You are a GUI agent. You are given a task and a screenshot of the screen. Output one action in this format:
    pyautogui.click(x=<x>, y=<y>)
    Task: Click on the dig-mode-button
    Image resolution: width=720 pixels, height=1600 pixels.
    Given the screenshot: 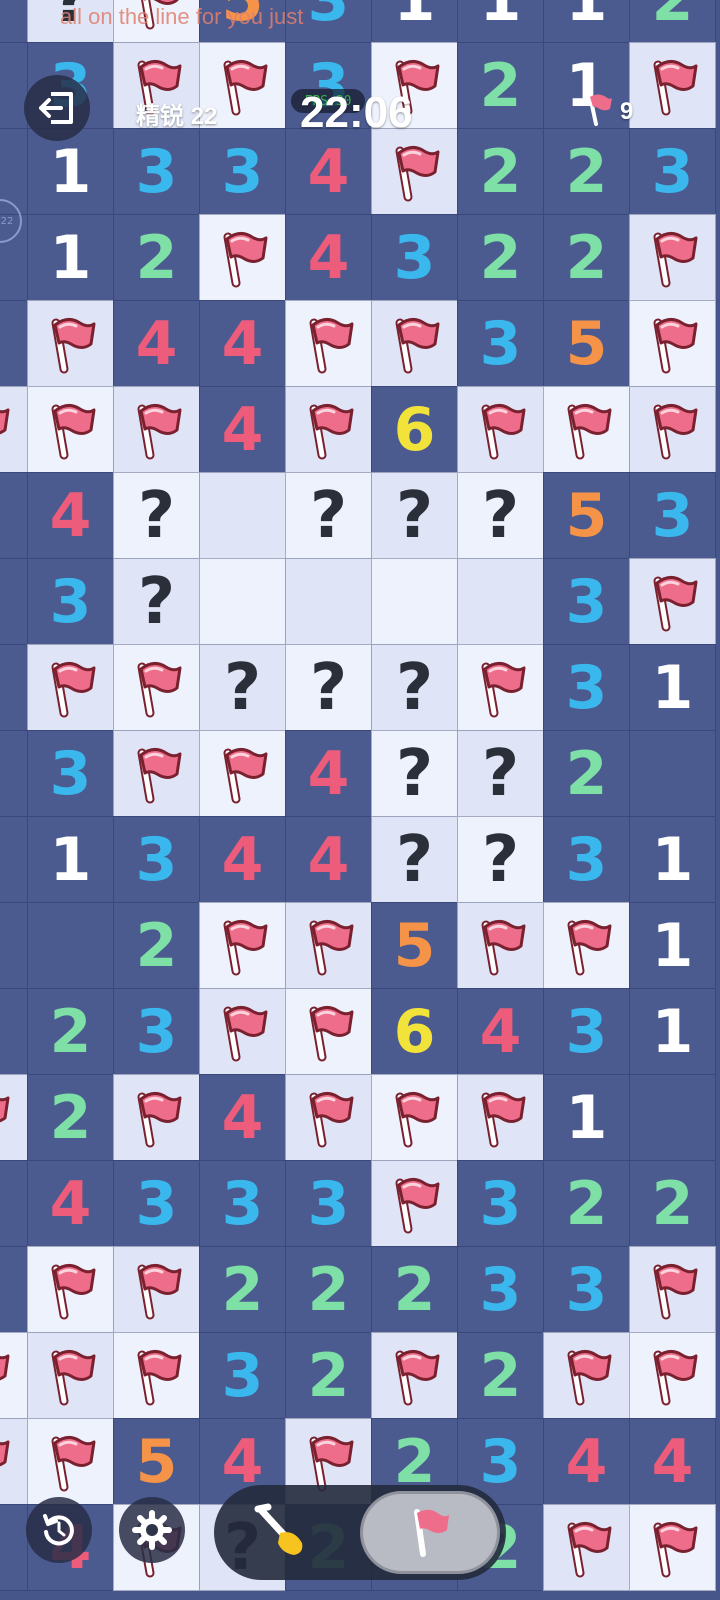 What is the action you would take?
    pyautogui.click(x=289, y=1533)
    